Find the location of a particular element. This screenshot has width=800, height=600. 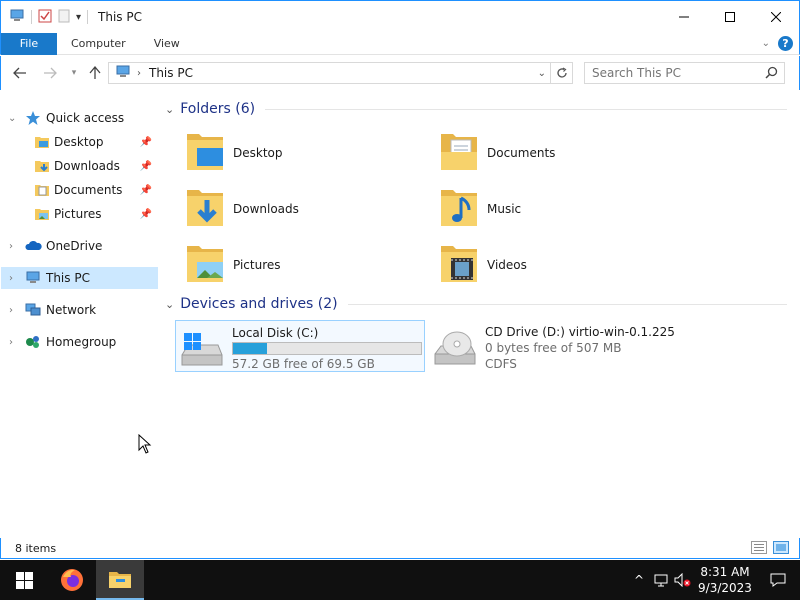

drive-name: Local Disk (C:) is located at coordinates (275, 333).